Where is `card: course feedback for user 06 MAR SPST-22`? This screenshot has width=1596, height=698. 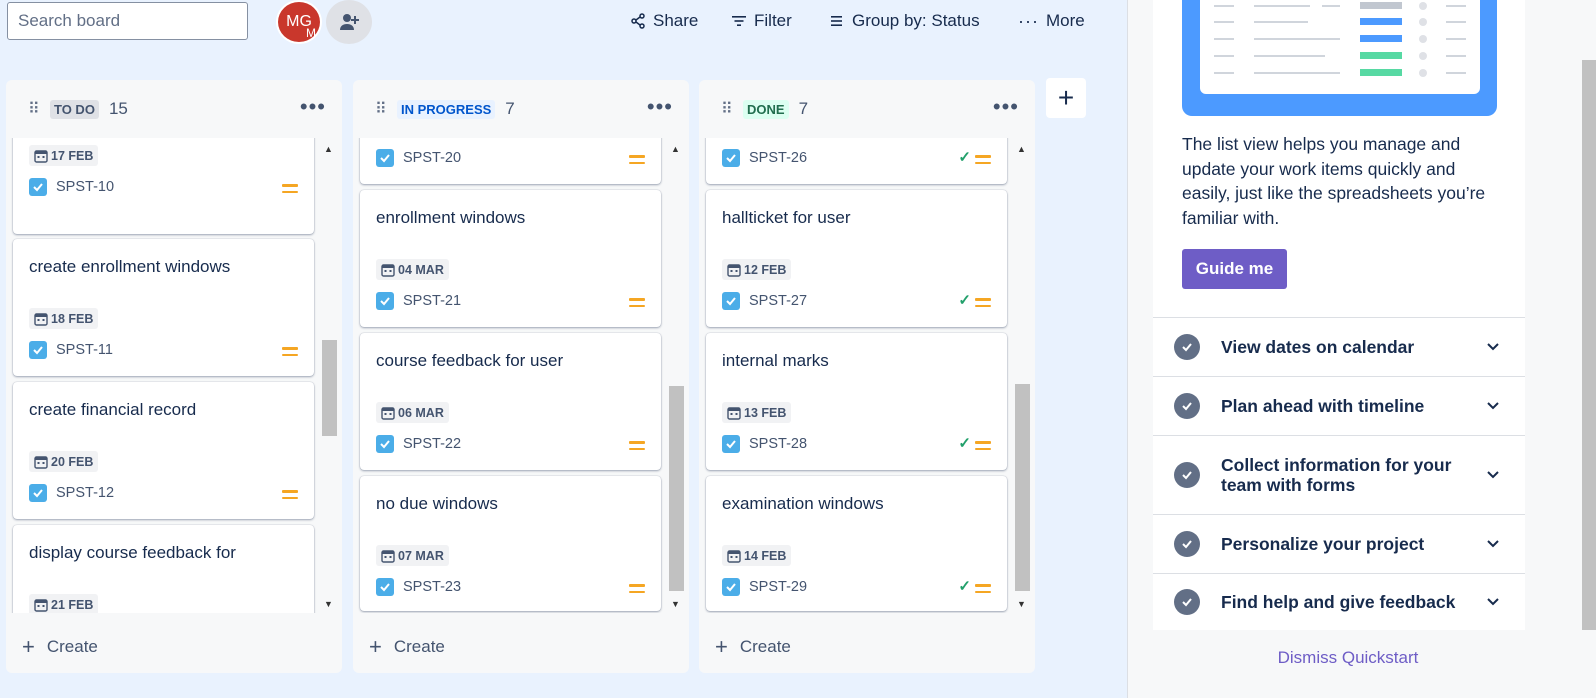 card: course feedback for user 06 MAR SPST-22 is located at coordinates (510, 401).